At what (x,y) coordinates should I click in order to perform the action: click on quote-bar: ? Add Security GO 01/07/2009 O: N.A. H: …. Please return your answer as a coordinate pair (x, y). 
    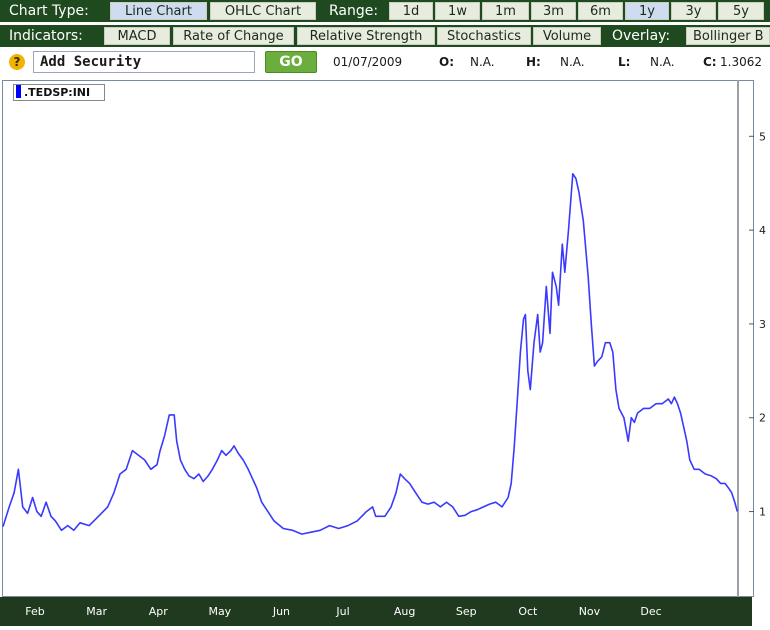
    Looking at the image, I should click on (385, 62).